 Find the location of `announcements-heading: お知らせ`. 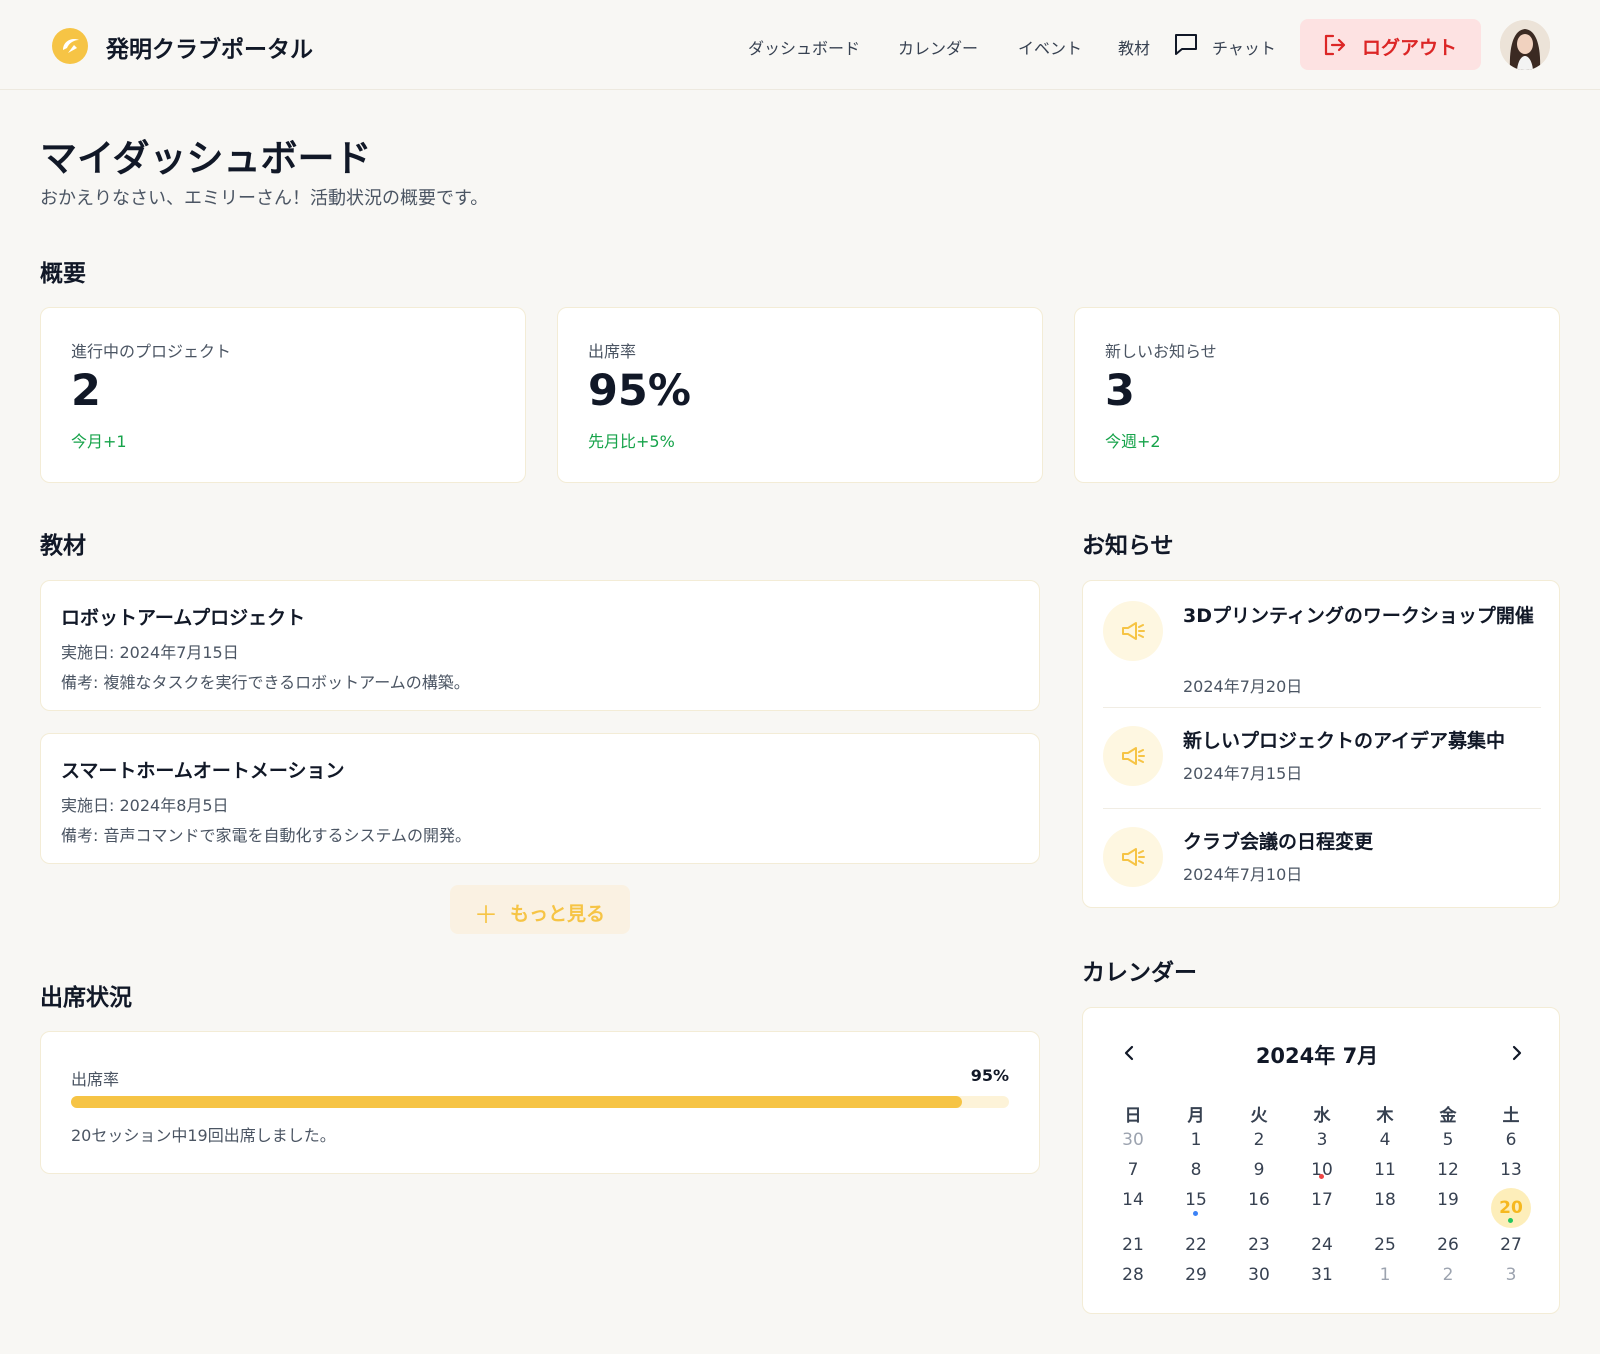

announcements-heading: お知らせ is located at coordinates (1128, 546).